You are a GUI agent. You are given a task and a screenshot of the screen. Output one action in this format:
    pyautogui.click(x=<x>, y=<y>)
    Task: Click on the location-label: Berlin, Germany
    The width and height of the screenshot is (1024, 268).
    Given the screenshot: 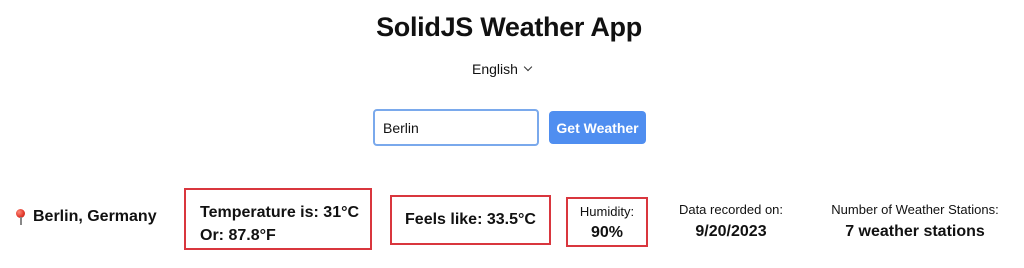 What is the action you would take?
    pyautogui.click(x=86, y=217)
    